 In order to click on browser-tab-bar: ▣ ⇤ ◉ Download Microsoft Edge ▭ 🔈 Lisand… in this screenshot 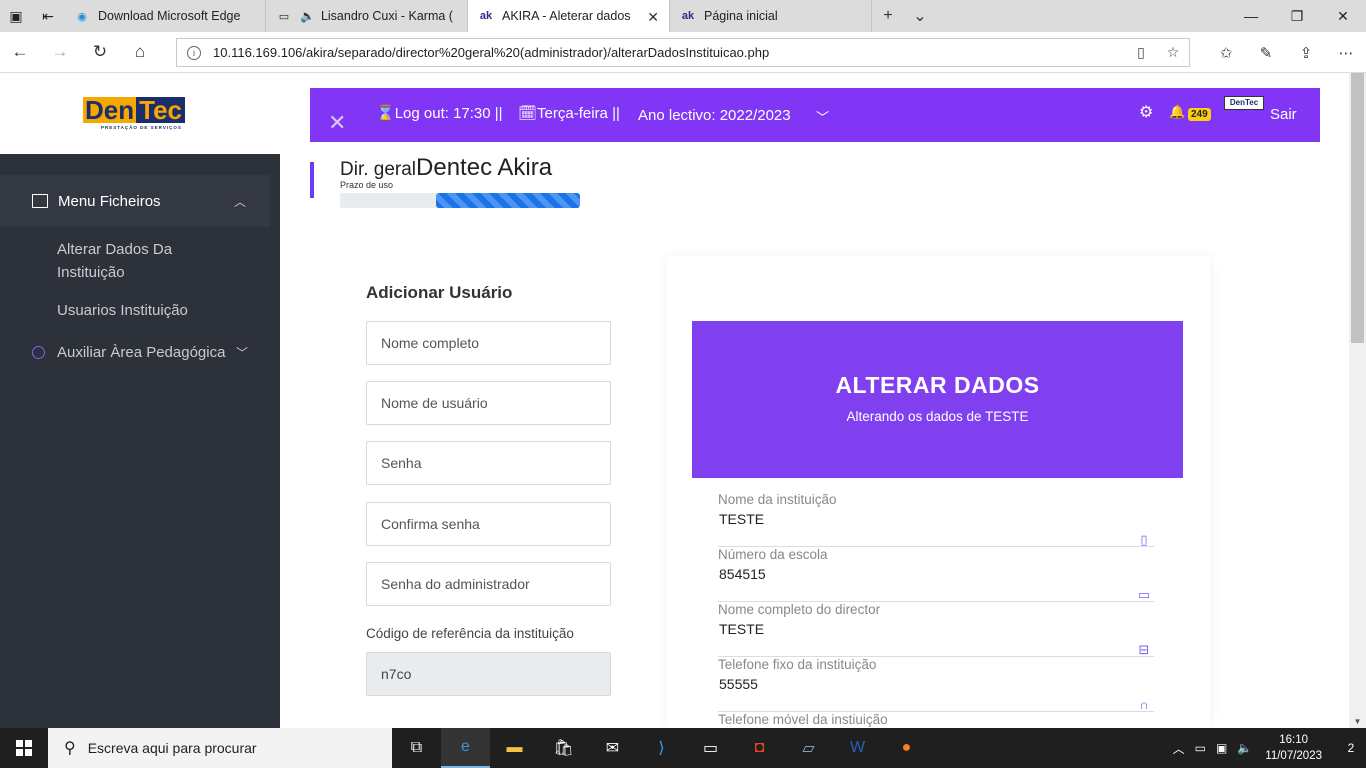, I will do `click(683, 16)`.